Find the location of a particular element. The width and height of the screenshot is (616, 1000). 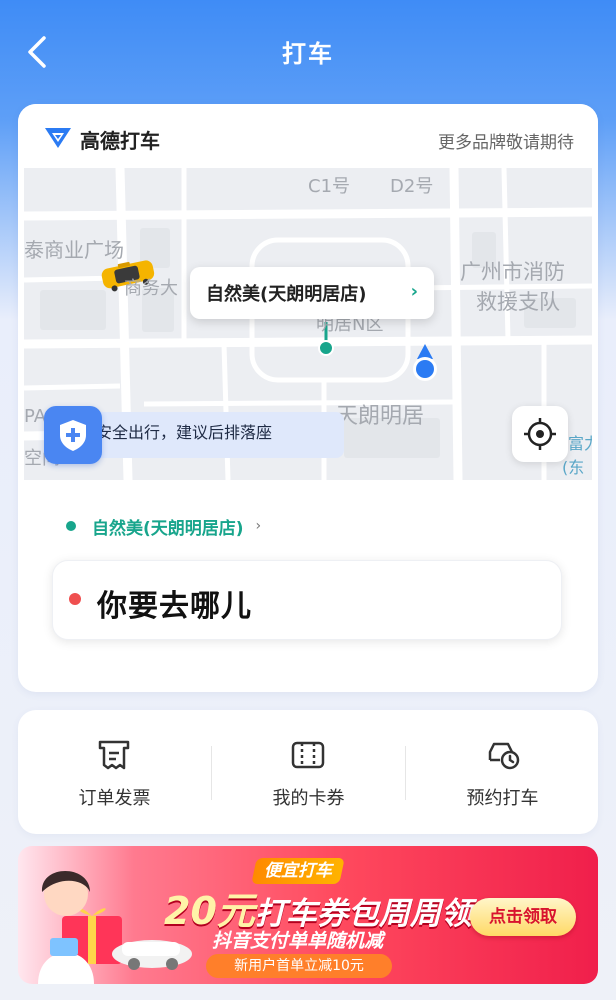

crosshair-icon is located at coordinates (540, 434).